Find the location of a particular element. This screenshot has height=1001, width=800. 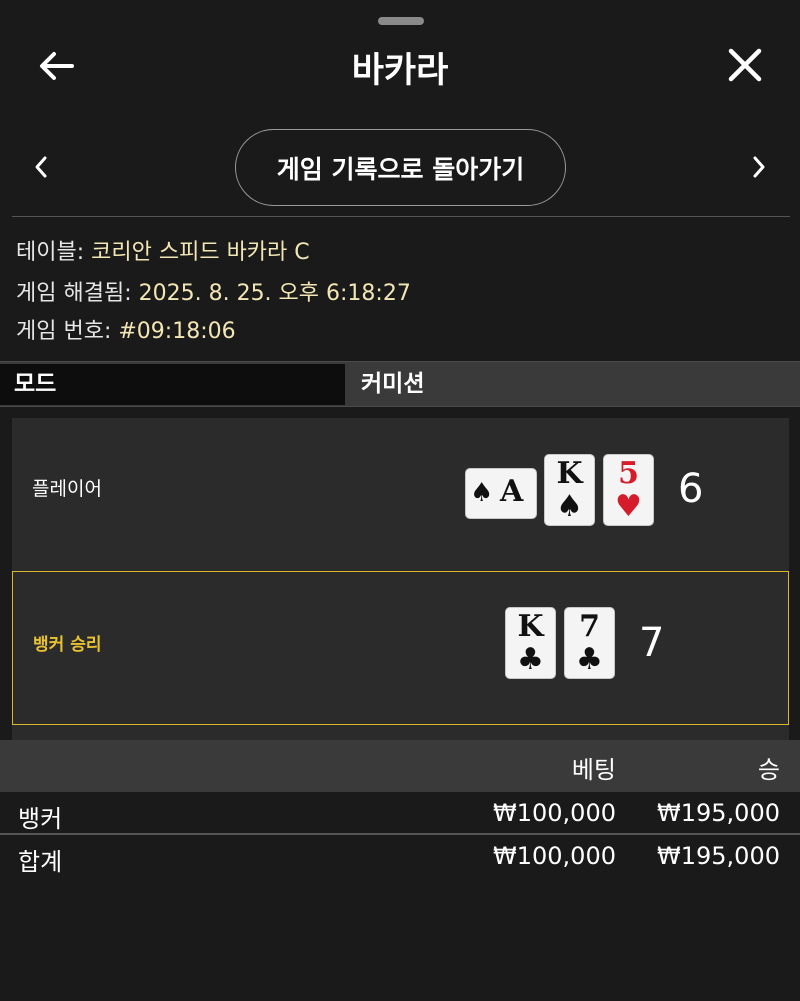

win-column-header: 승 is located at coordinates (768, 770).